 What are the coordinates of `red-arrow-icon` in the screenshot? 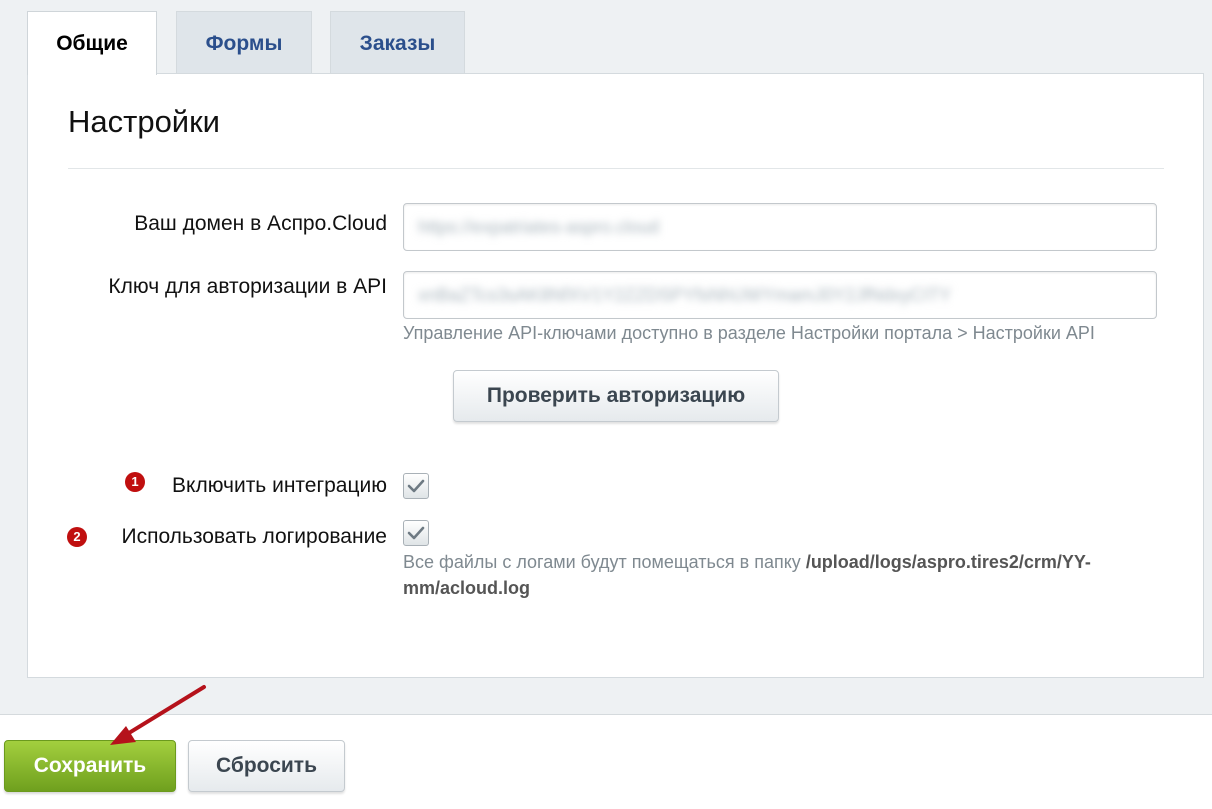 It's located at (158, 715).